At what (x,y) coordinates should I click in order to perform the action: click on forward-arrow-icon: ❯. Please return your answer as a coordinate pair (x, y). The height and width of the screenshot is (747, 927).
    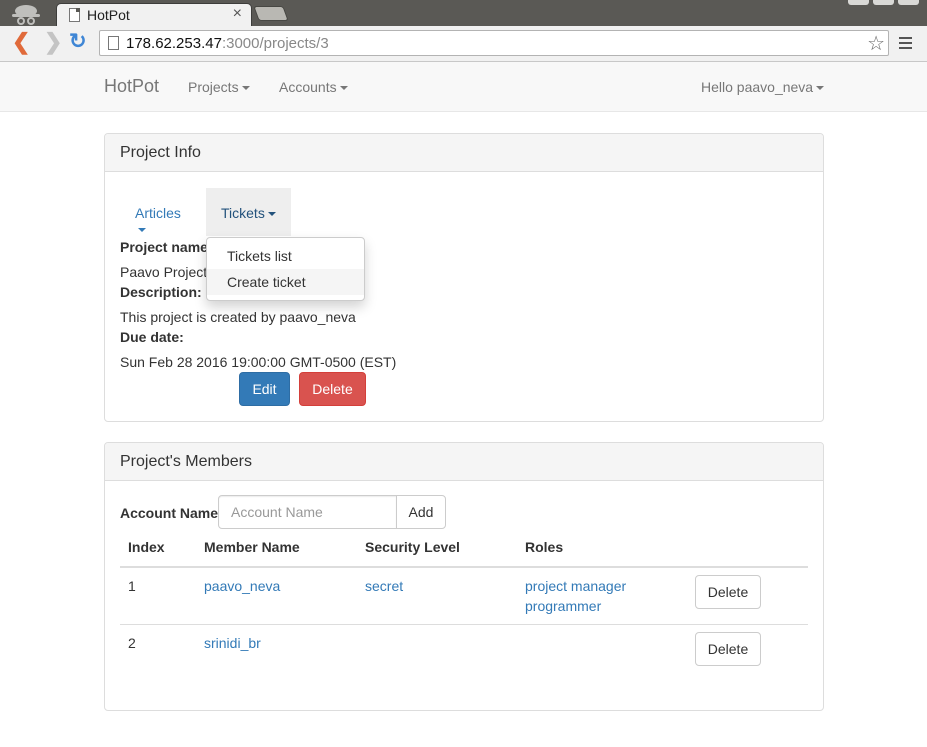
    Looking at the image, I should click on (53, 42).